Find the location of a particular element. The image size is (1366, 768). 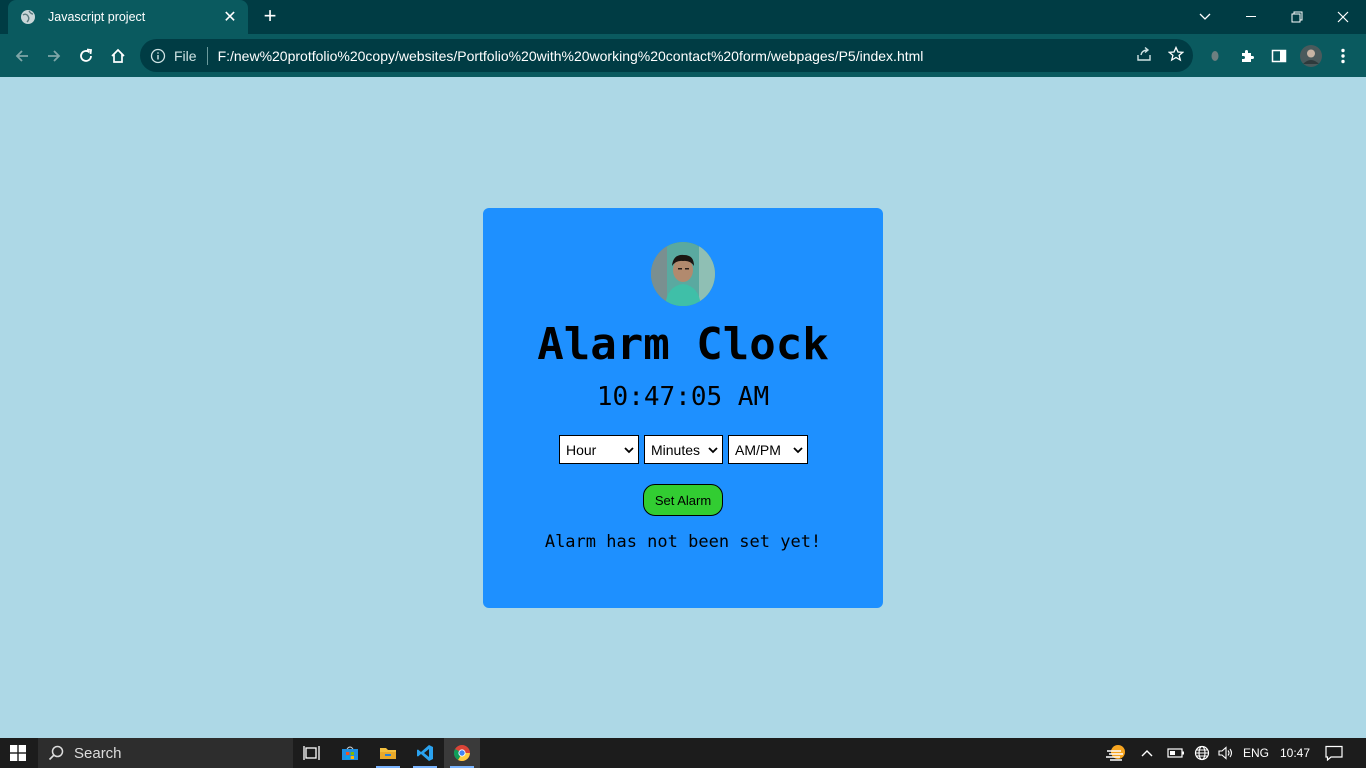

new-tab-button: + is located at coordinates (270, 17).